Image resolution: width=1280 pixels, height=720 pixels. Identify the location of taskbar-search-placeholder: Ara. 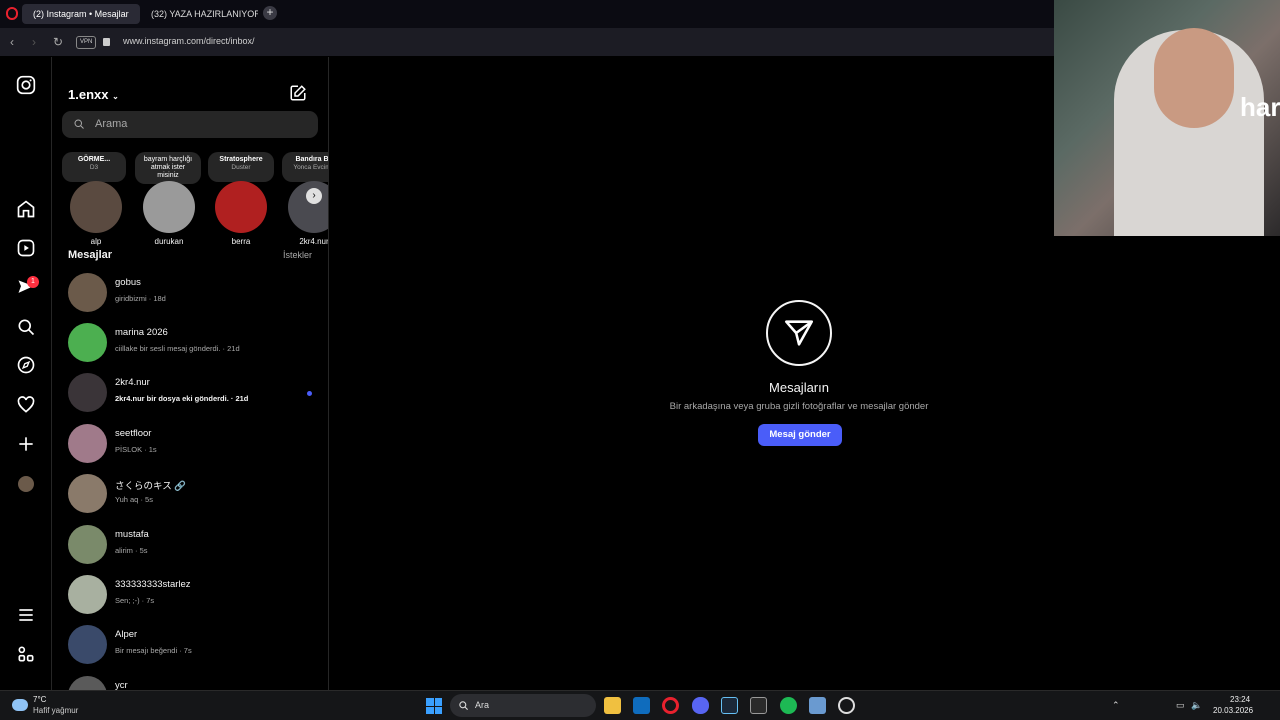
(482, 705).